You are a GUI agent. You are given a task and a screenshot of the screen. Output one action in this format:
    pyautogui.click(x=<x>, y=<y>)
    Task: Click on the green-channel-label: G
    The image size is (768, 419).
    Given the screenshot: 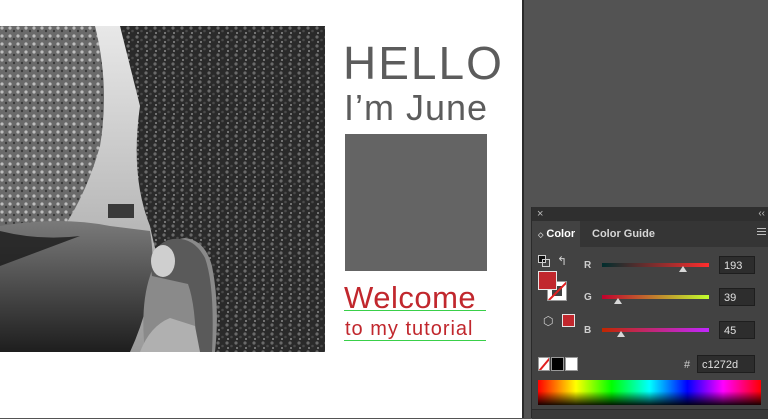 What is the action you would take?
    pyautogui.click(x=588, y=297)
    